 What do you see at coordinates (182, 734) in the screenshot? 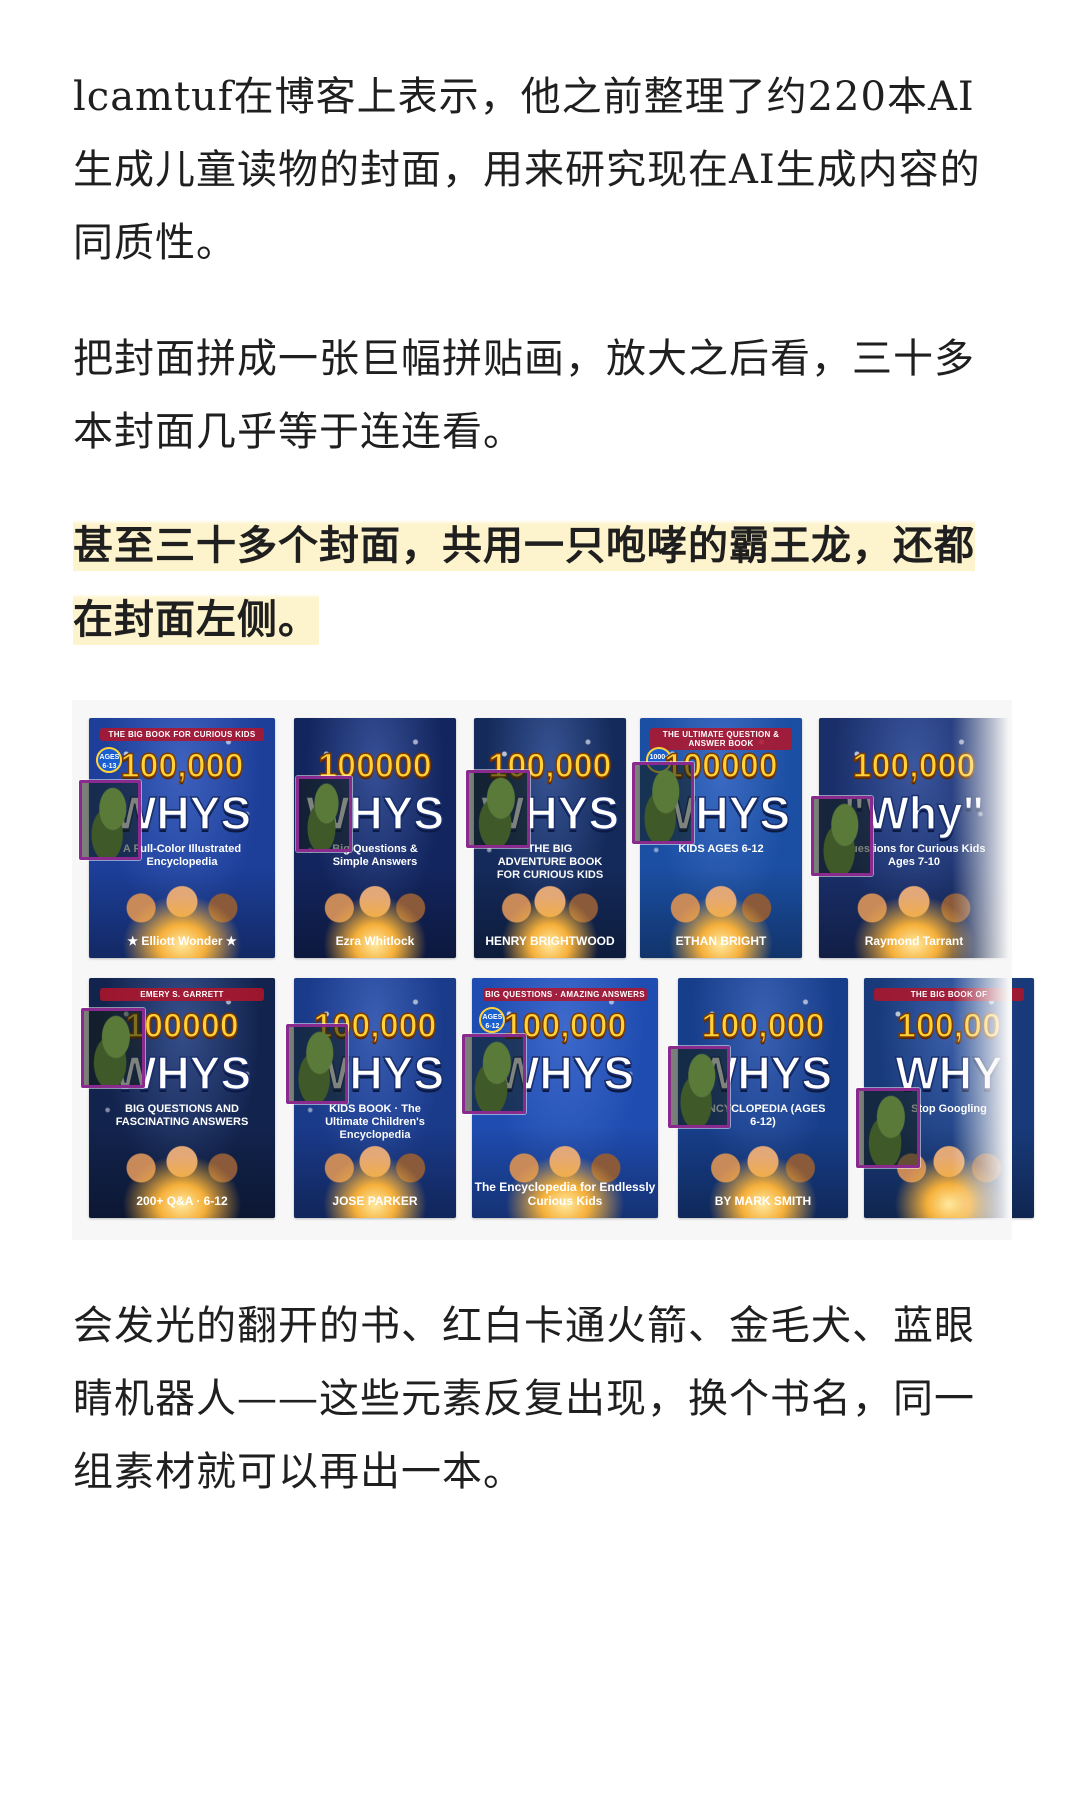
I see `cover-top-banner: THE BIG BOOK FOR CURIOUS KIDS` at bounding box center [182, 734].